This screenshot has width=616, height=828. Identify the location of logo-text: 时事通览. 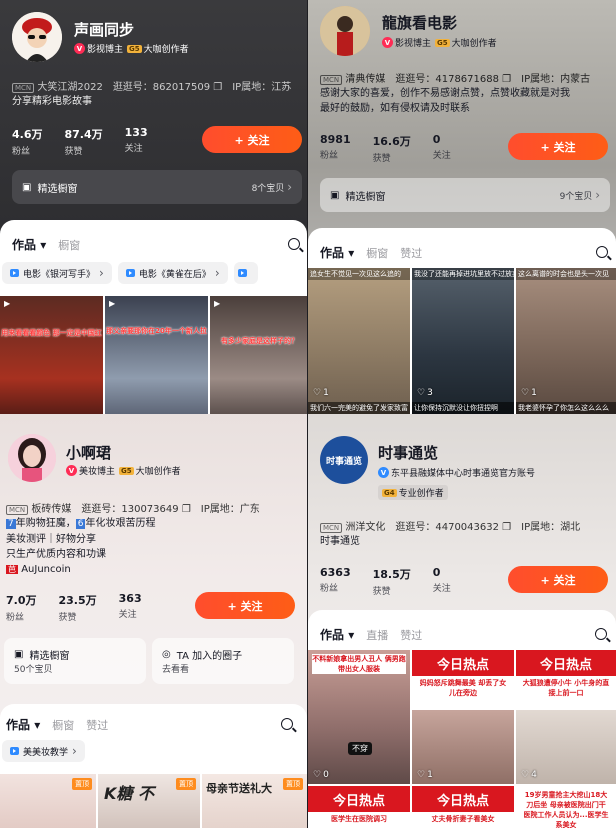
(343, 461).